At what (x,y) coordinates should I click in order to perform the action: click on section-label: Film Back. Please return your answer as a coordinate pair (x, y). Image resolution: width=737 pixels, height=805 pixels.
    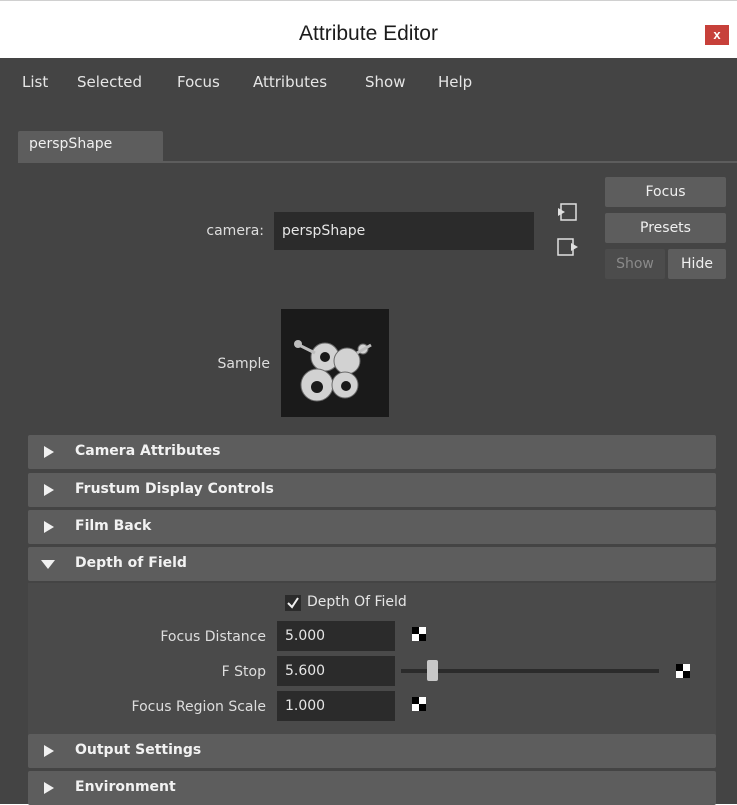
    Looking at the image, I should click on (113, 526).